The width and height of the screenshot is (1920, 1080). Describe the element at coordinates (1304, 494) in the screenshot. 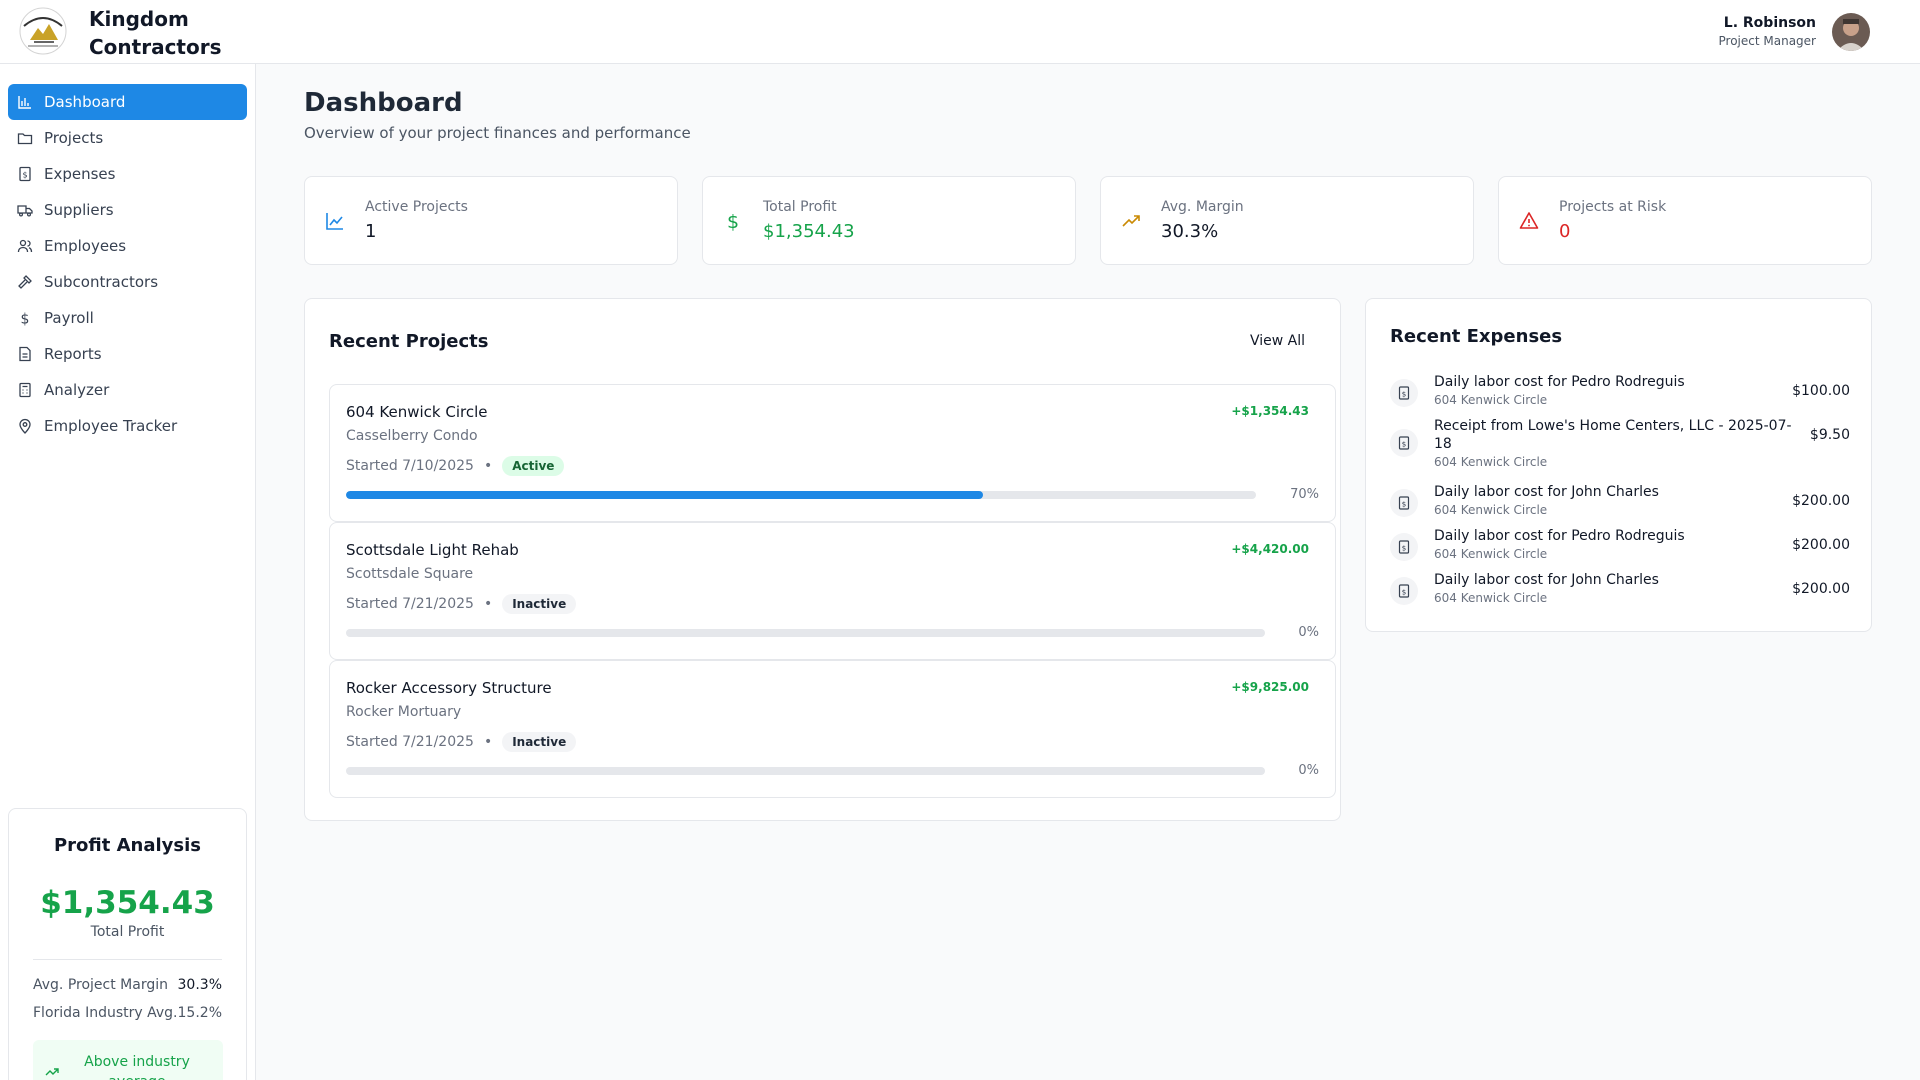

I see `progress-percent: 70%` at that location.